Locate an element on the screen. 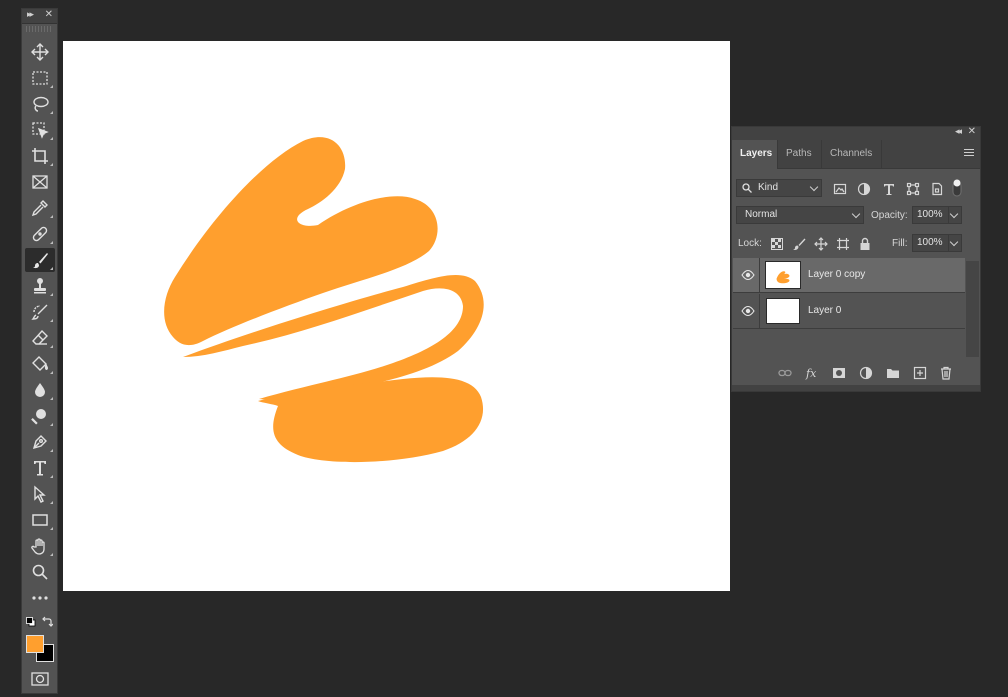 The height and width of the screenshot is (697, 1008). blend-mode-select: Normal is located at coordinates (800, 215).